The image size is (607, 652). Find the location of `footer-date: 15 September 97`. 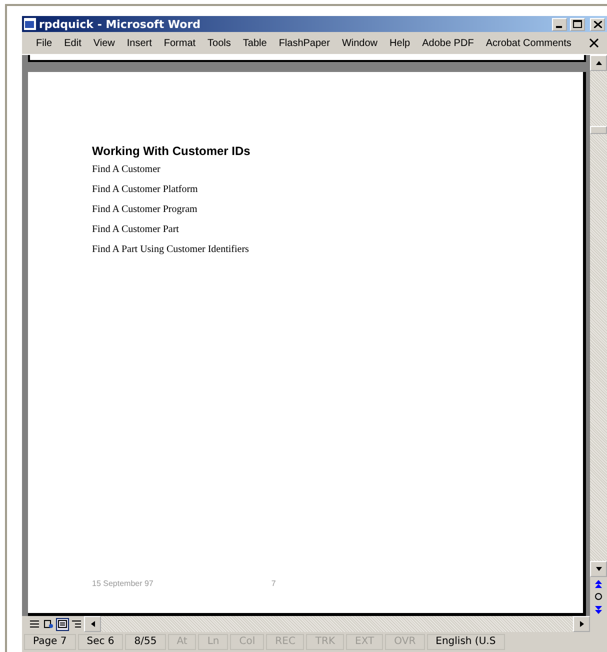

footer-date: 15 September 97 is located at coordinates (123, 583).